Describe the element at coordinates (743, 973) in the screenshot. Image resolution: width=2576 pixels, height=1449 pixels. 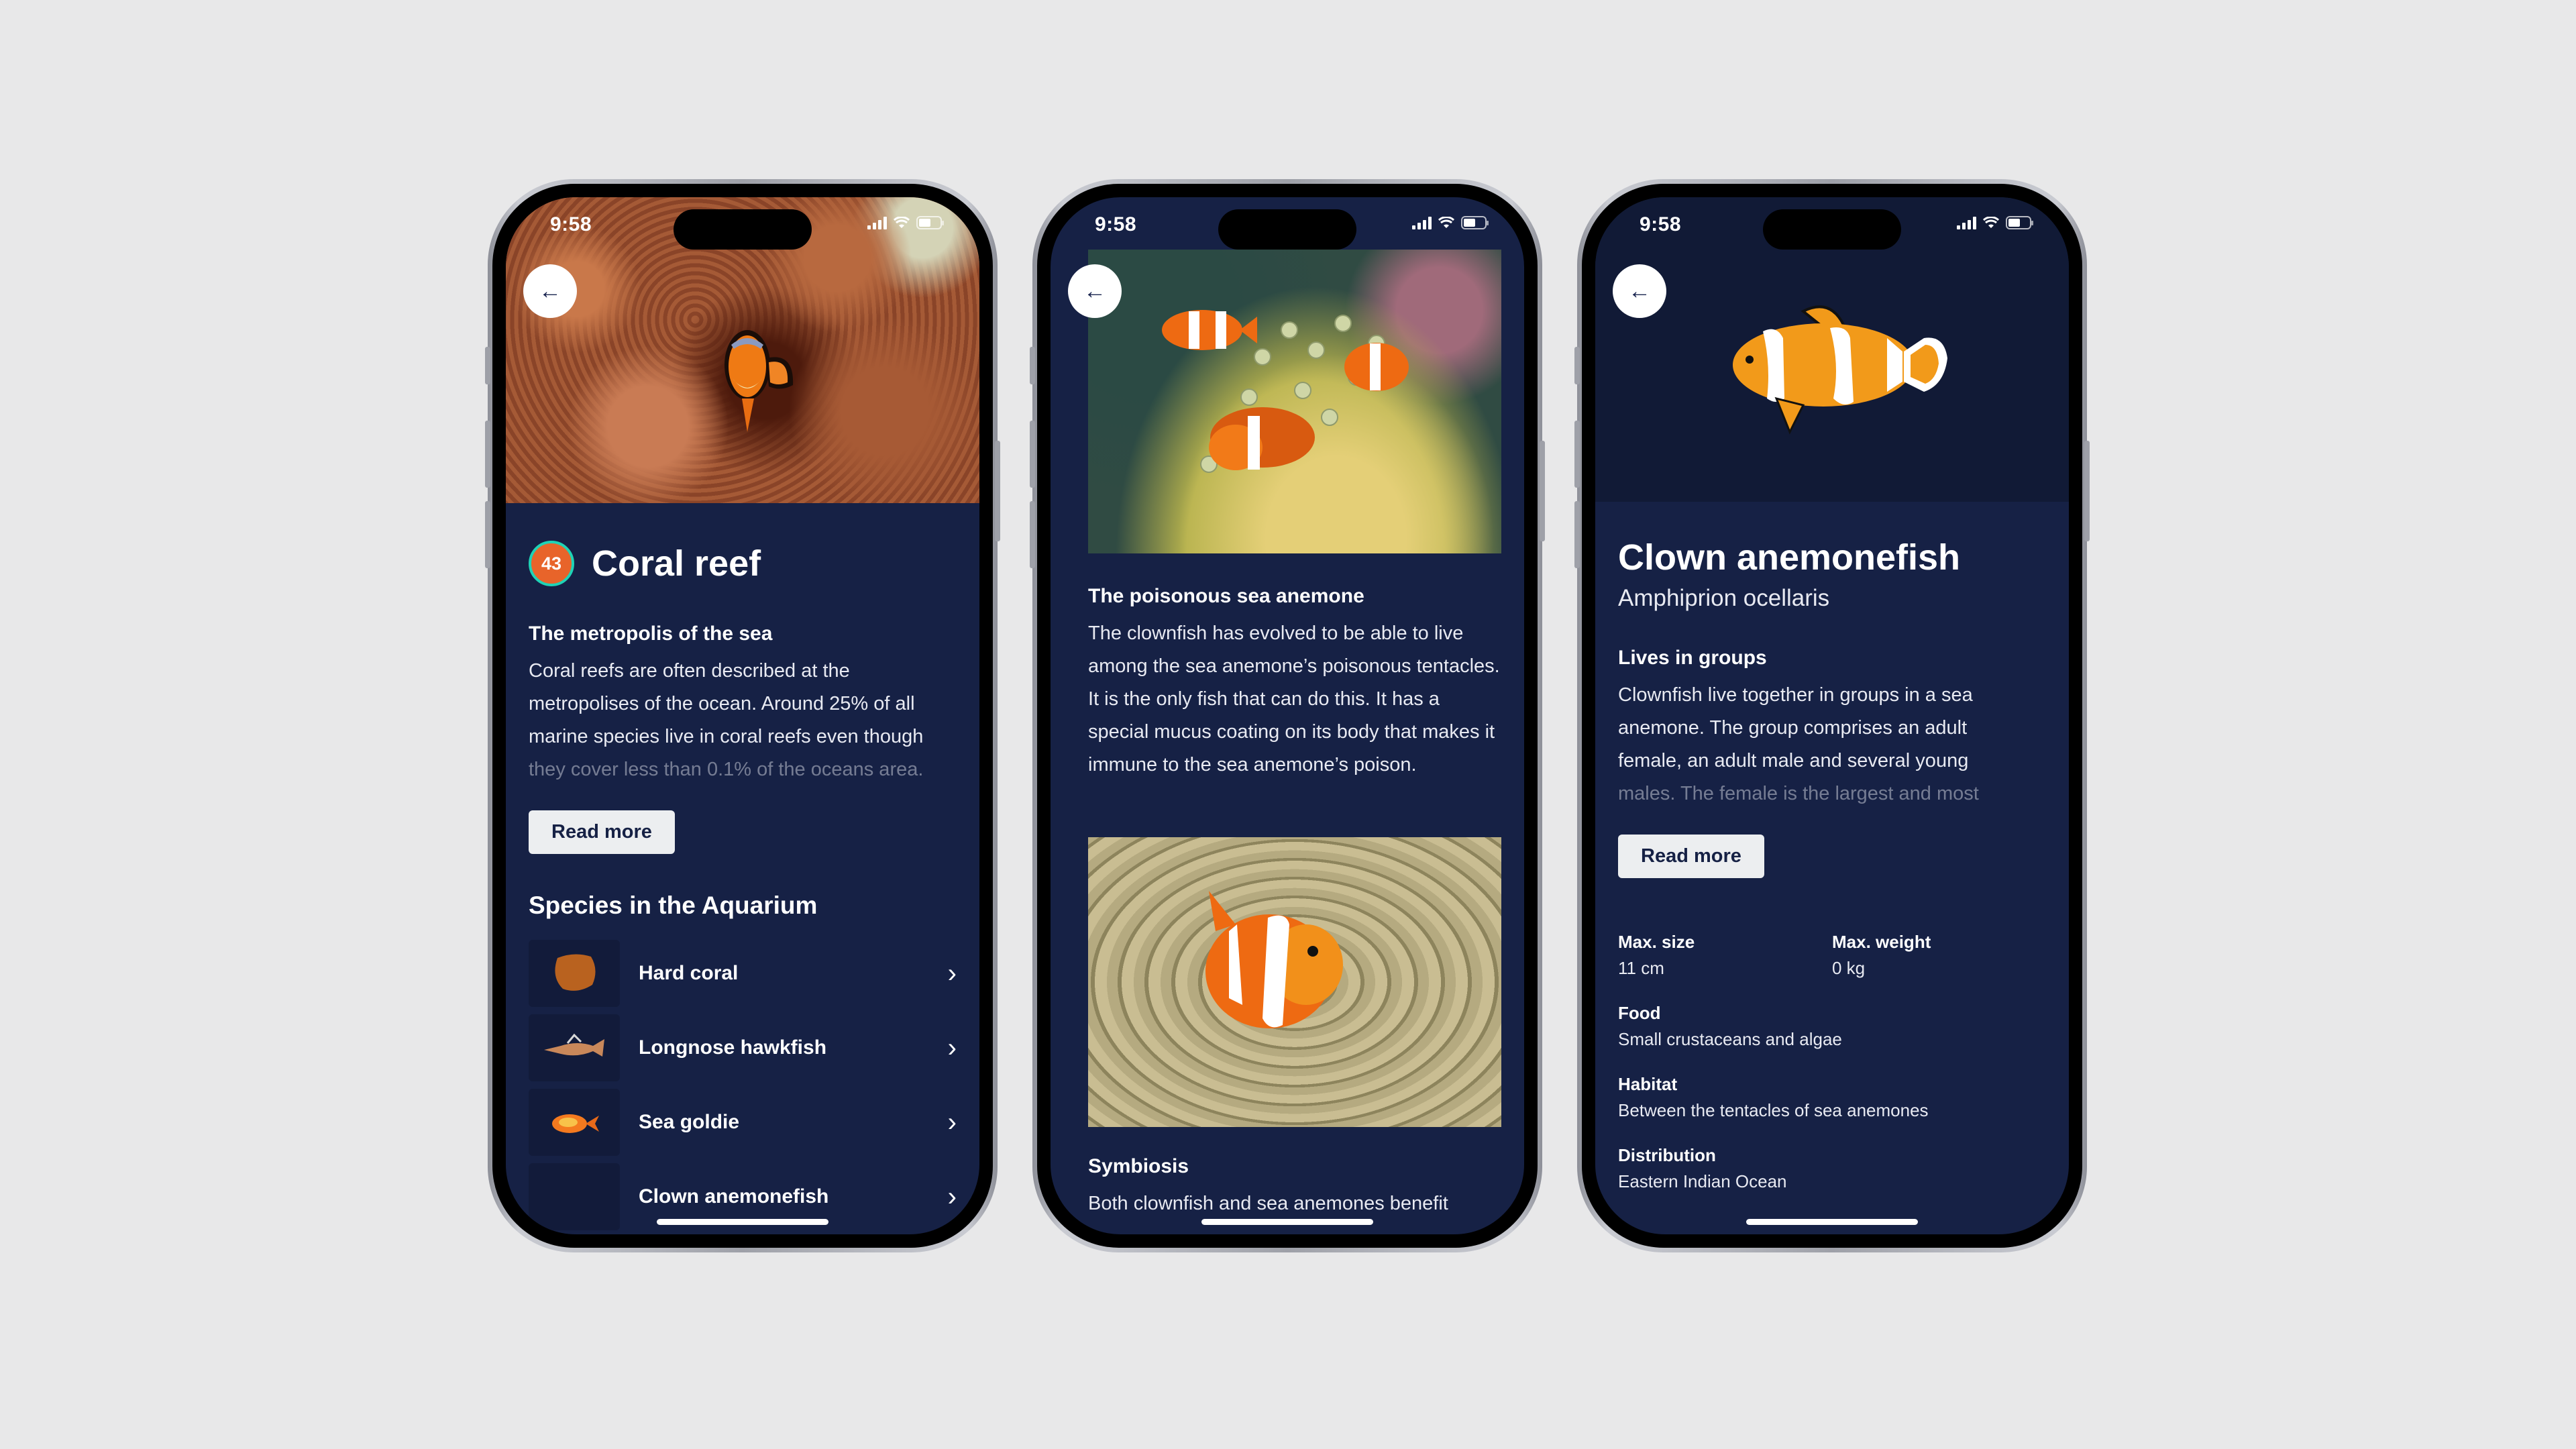
I see `species-item-hard-coral: Hard coral ›` at that location.